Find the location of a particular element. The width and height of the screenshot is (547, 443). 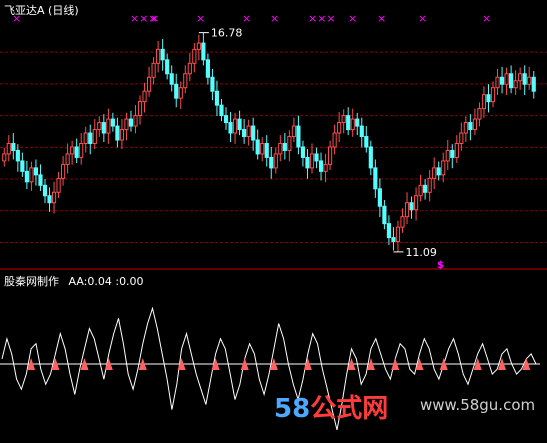

lower-panel-header: 股秦网制作 AA:0.04 :0.00 is located at coordinates (74, 281).